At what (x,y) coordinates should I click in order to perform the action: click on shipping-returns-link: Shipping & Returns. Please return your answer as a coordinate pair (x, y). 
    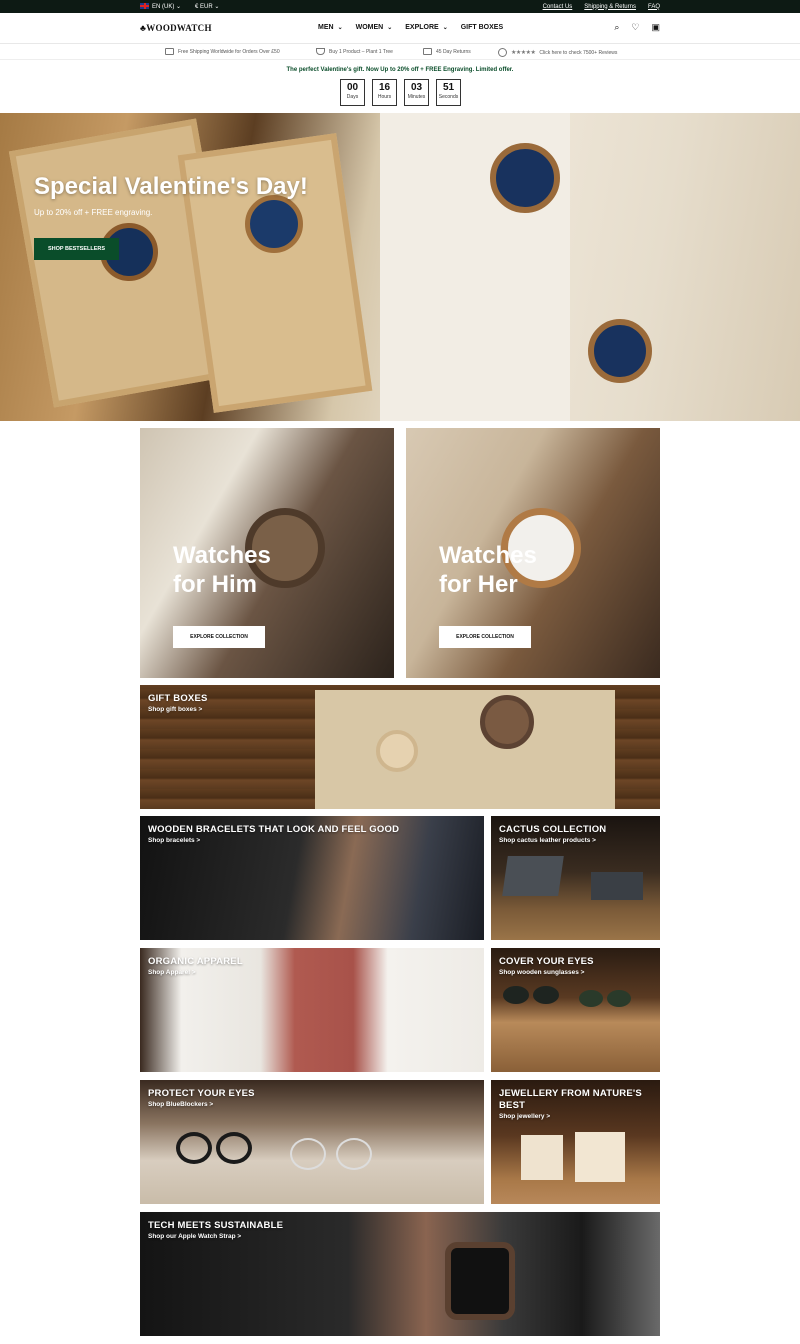
    Looking at the image, I should click on (610, 7).